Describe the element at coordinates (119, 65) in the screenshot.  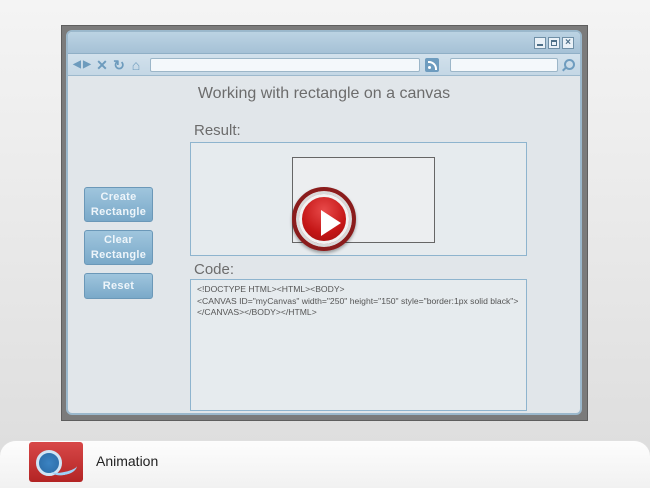
I see `refresh-icon: ↻` at that location.